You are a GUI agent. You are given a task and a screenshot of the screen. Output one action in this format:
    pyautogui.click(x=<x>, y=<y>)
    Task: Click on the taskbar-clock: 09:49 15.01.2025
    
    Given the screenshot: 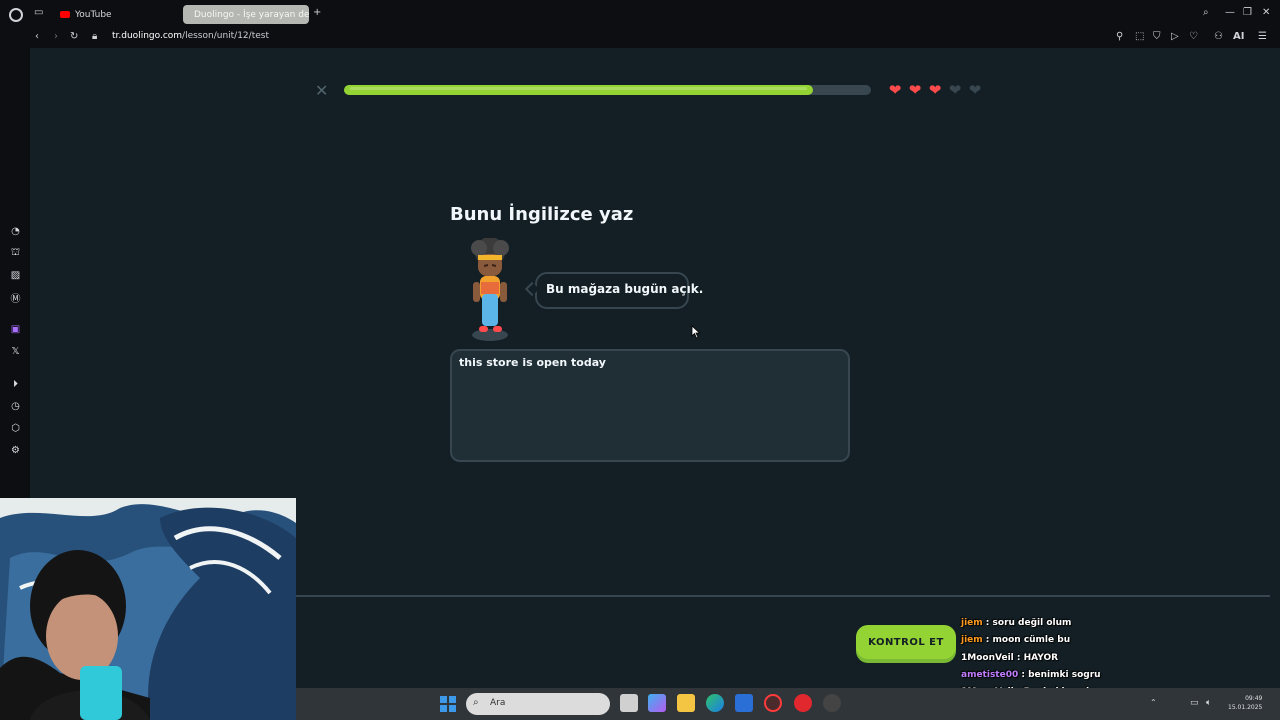 What is the action you would take?
    pyautogui.click(x=1245, y=703)
    